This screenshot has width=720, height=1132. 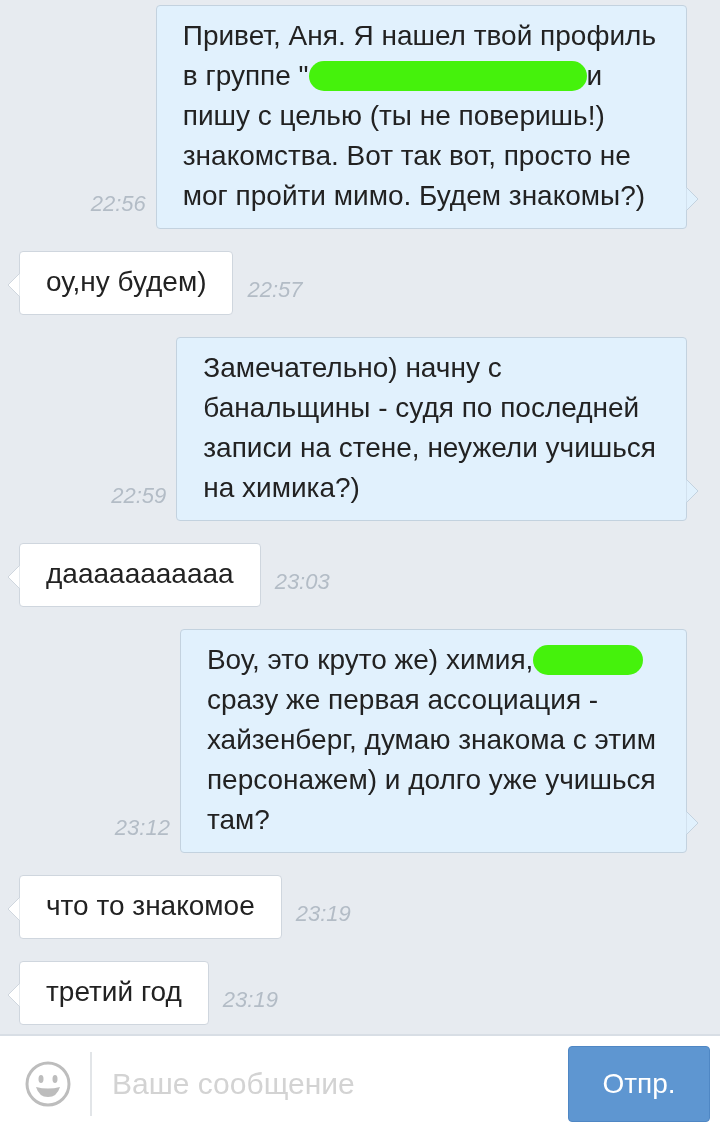 What do you see at coordinates (393, 116) in the screenshot?
I see `message-text: пишу с целью (ты не поверишь!)` at bounding box center [393, 116].